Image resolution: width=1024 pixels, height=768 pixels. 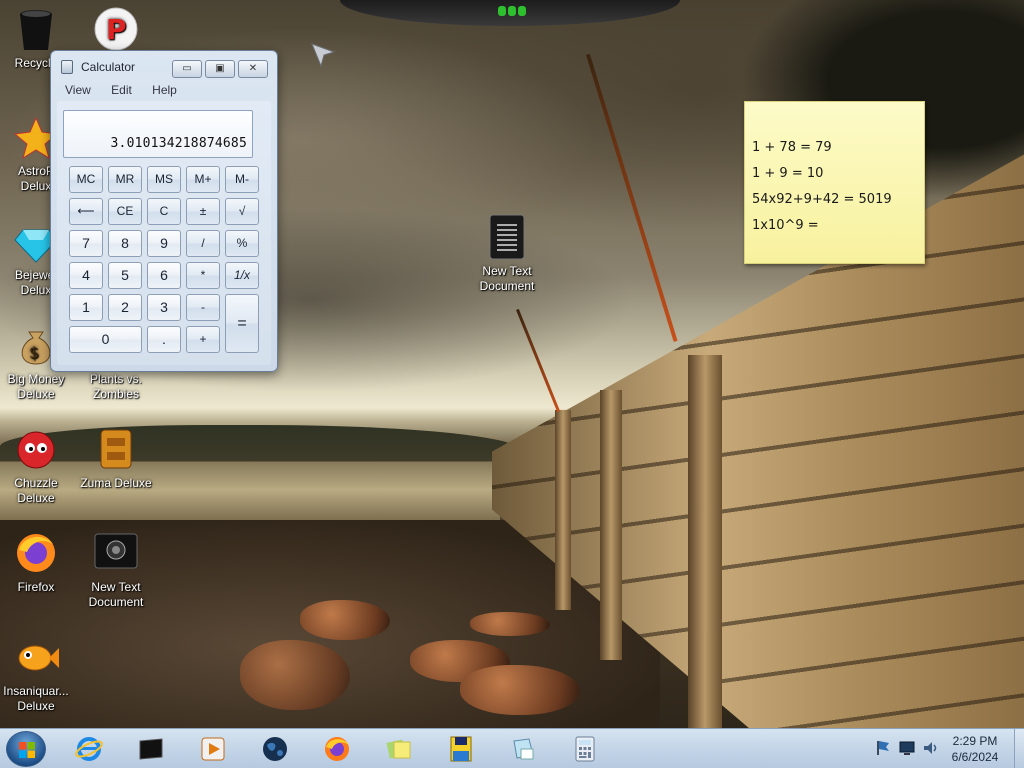 What do you see at coordinates (242, 275) in the screenshot?
I see `reciprocal-button: 1/x` at bounding box center [242, 275].